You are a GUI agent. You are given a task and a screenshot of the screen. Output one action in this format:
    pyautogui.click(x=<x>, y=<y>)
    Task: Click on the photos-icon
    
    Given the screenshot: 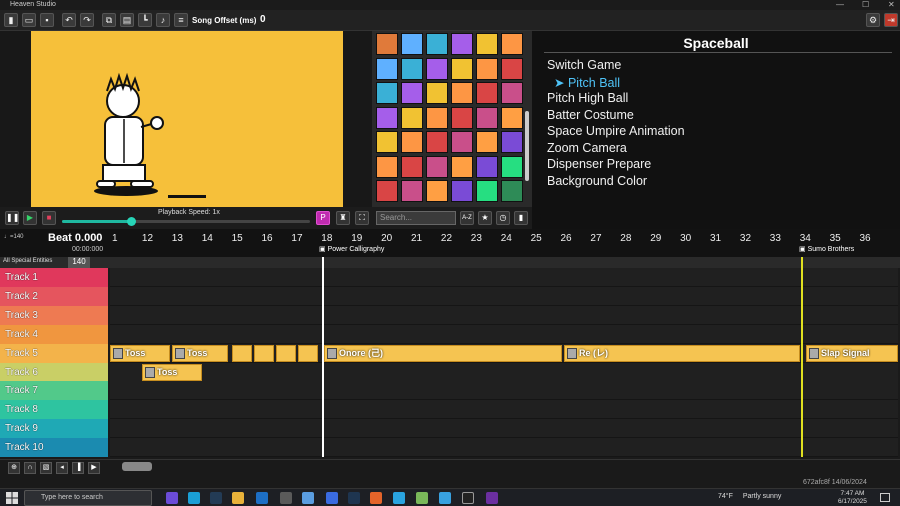 What is the action you would take?
    pyautogui.click(x=308, y=498)
    